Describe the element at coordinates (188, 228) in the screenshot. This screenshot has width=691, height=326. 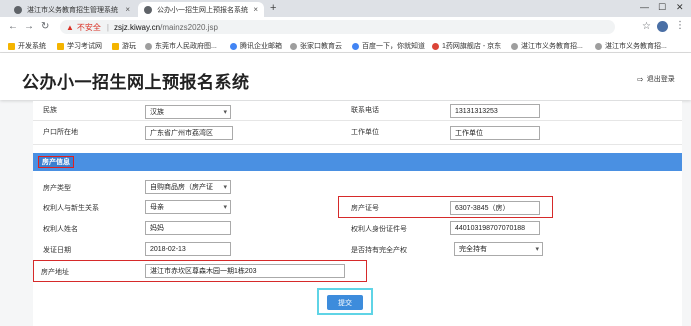
I see `owner-name-field: 妈妈` at that location.